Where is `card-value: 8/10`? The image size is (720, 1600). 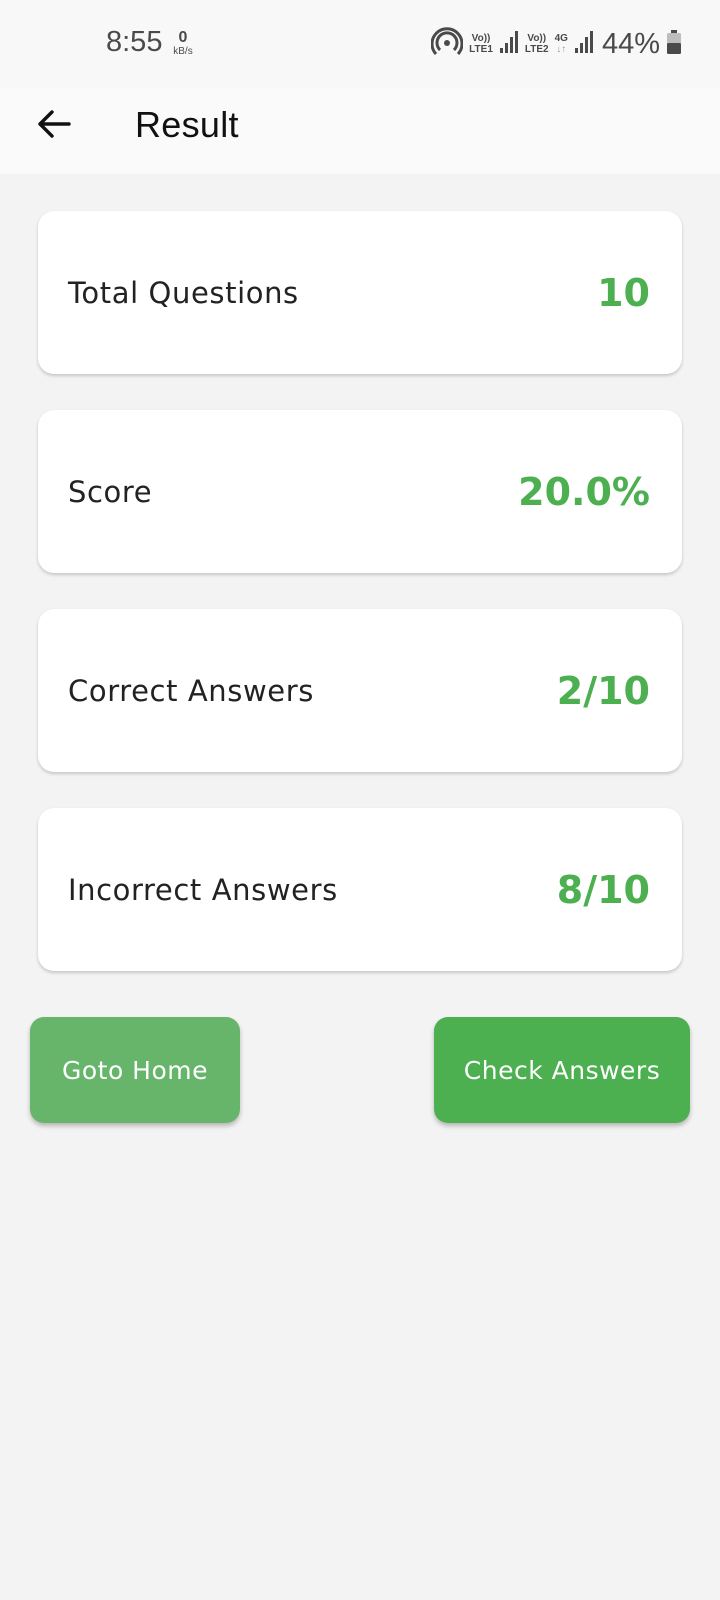 card-value: 8/10 is located at coordinates (603, 889).